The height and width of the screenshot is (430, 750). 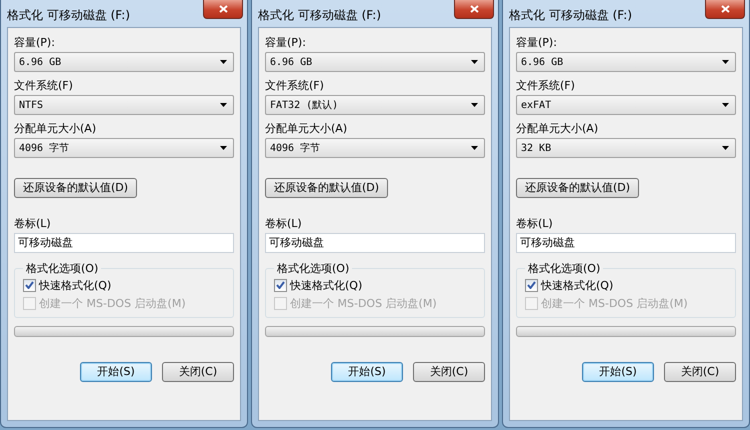 I want to click on file-system-dropdown: NTFS, so click(x=124, y=105).